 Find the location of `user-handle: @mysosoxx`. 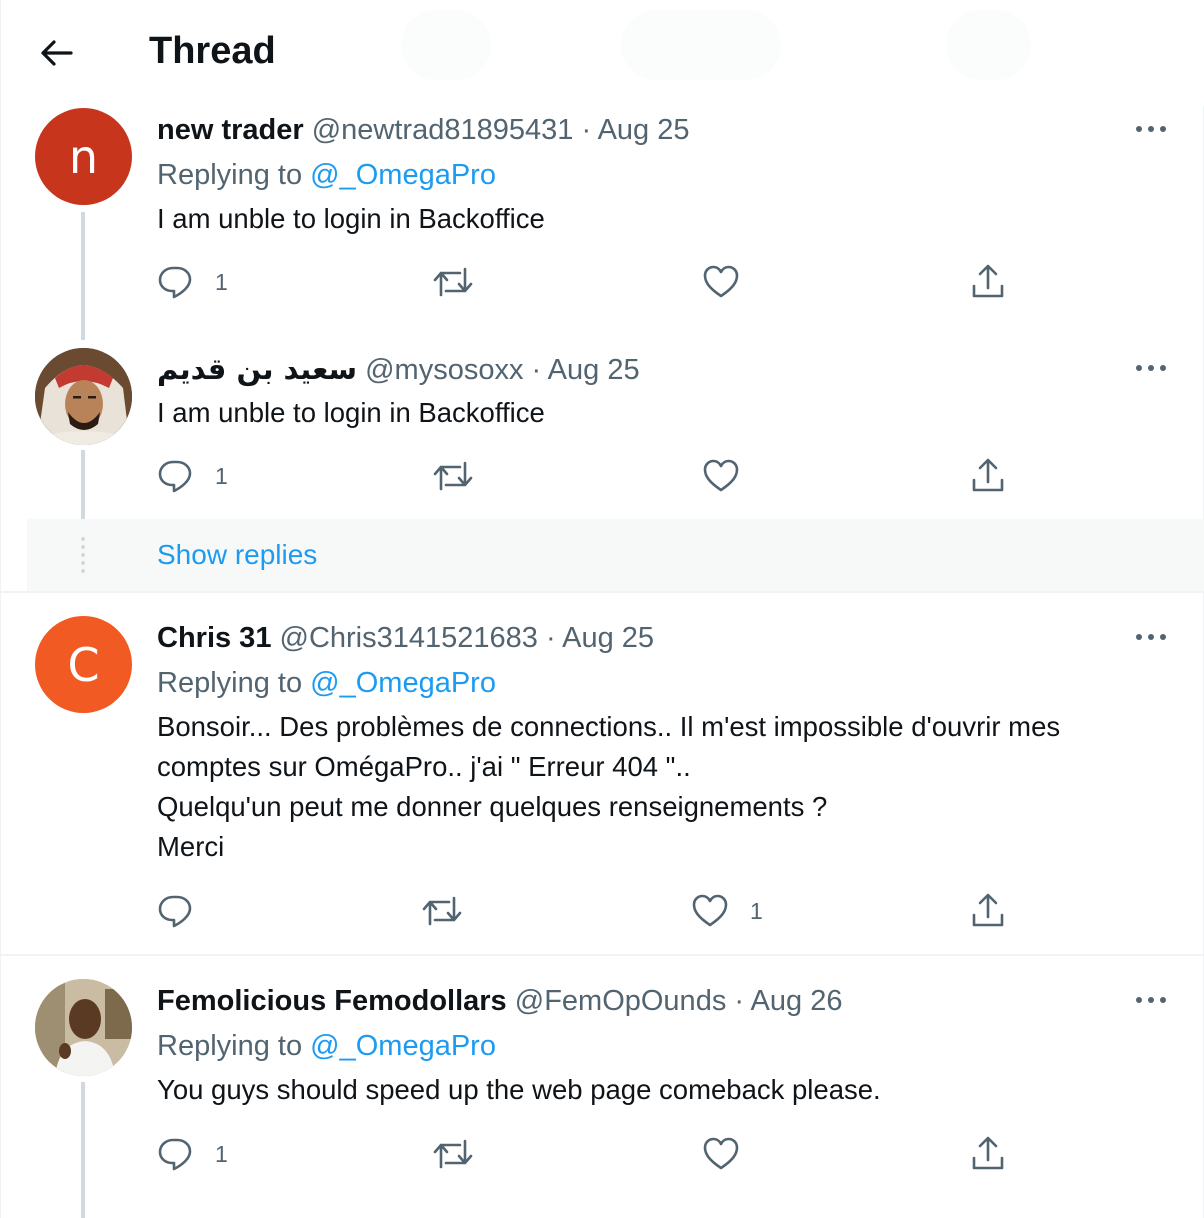

user-handle: @mysosoxx is located at coordinates (444, 370).